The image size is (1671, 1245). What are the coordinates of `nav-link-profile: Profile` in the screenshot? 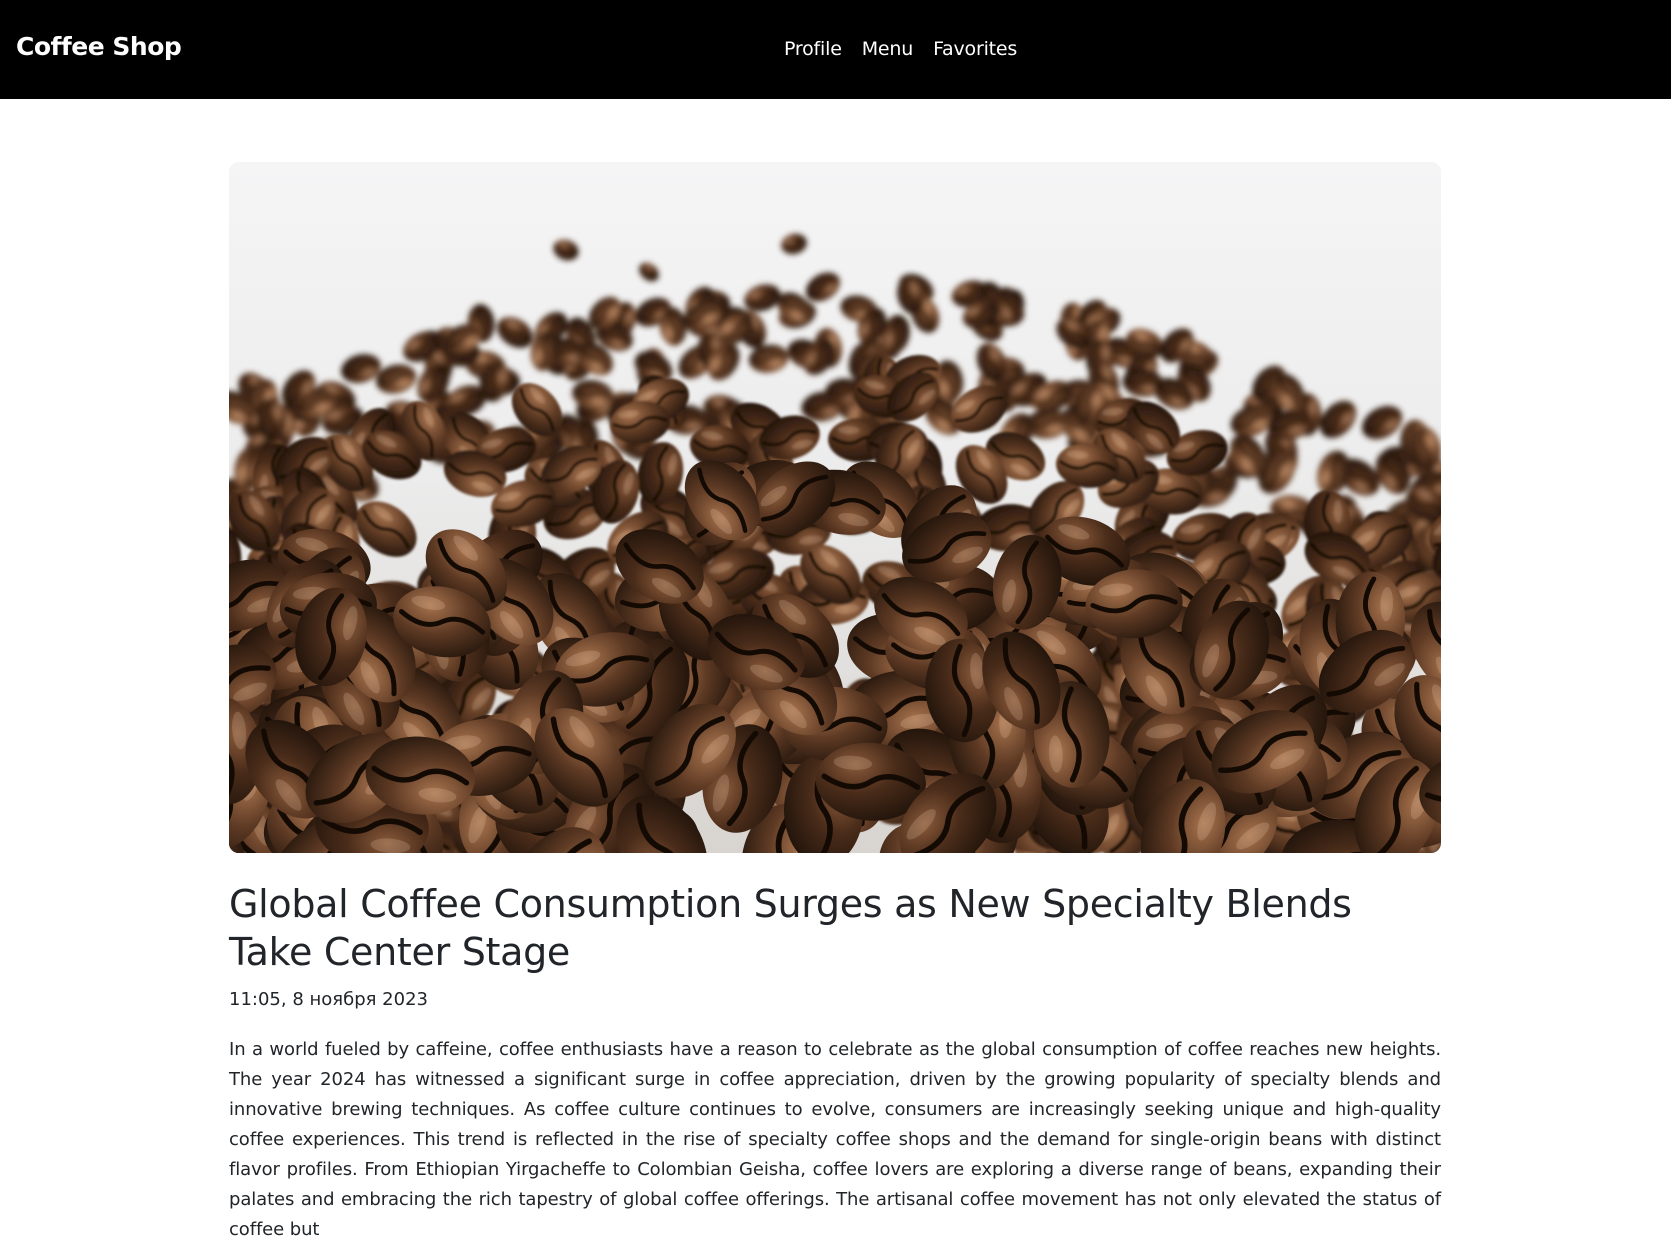 It's located at (813, 49).